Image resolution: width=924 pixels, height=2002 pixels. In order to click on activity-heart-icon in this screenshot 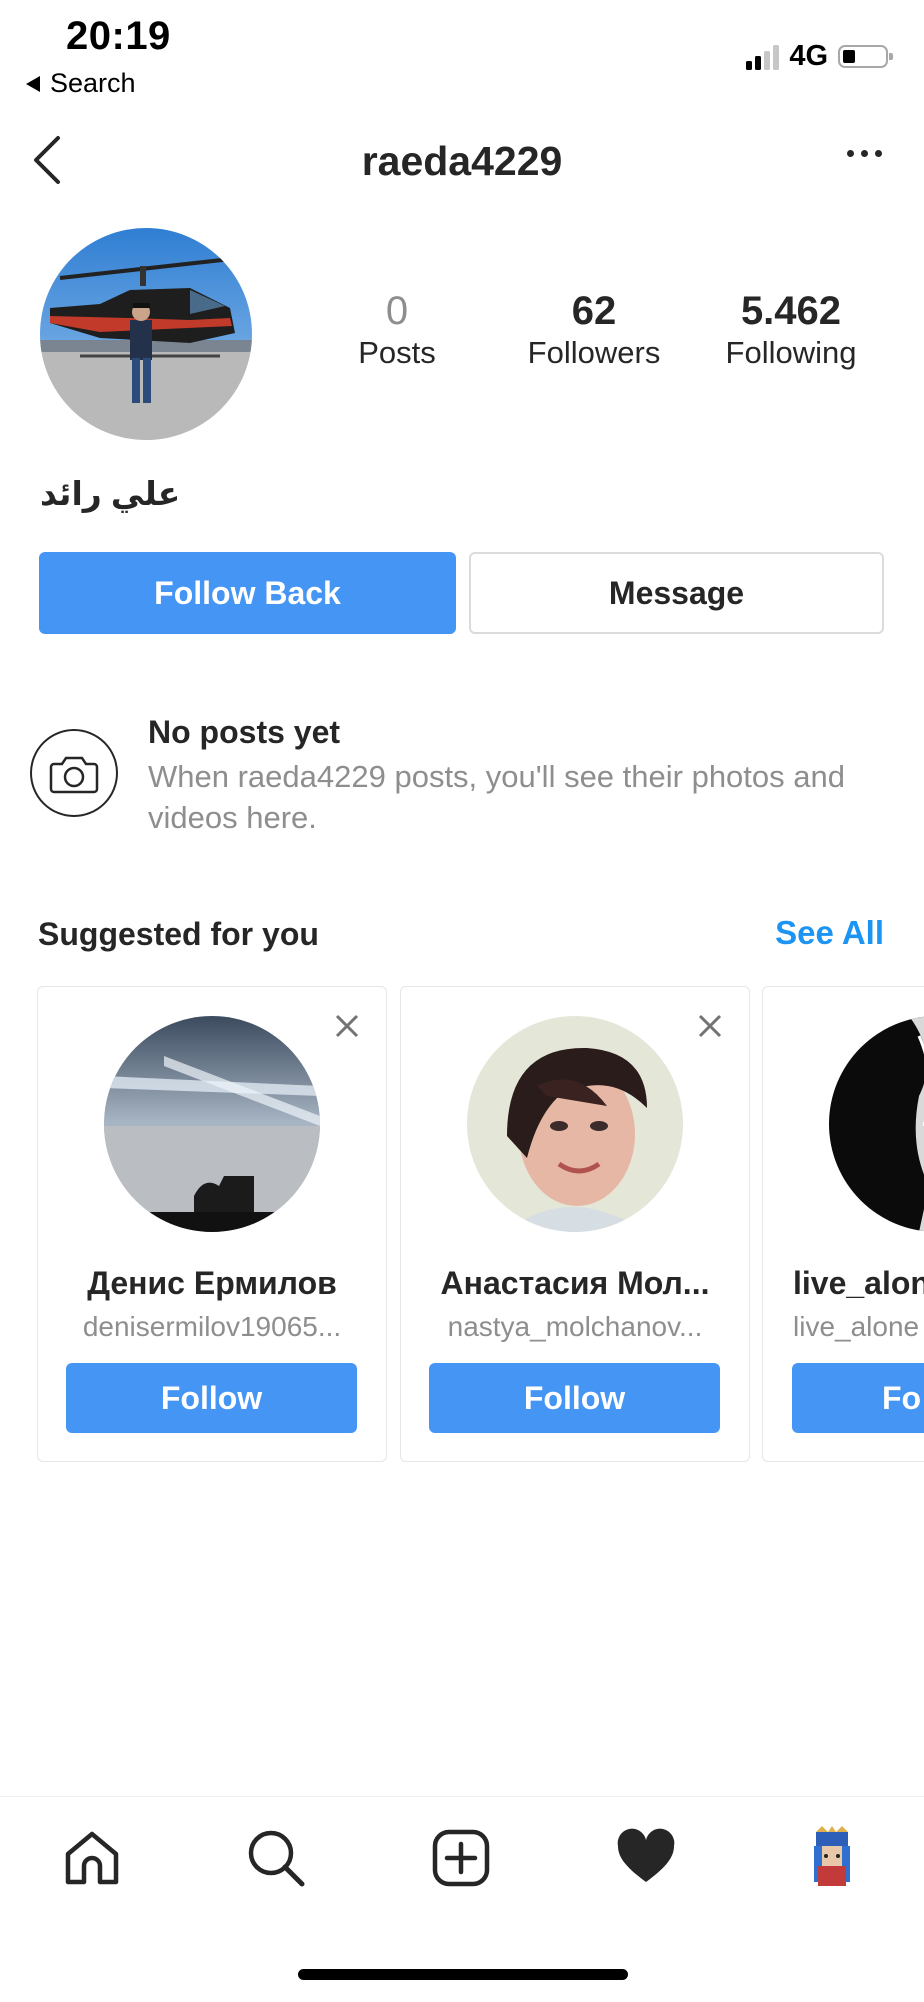, I will do `click(646, 1858)`.